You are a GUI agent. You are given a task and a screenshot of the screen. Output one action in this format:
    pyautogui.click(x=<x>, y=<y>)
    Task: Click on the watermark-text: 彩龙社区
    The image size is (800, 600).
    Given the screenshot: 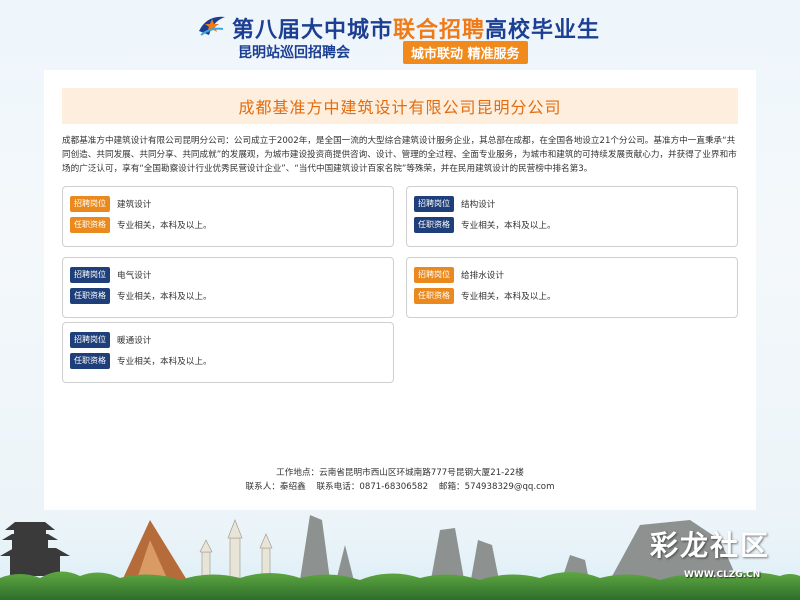 What is the action you would take?
    pyautogui.click(x=710, y=545)
    